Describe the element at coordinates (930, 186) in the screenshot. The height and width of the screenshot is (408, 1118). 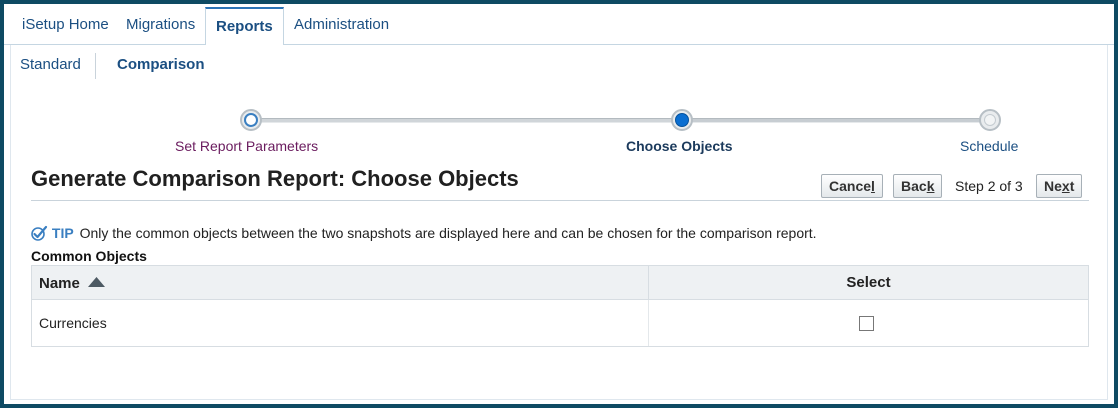
I see `back-access-key: k` at that location.